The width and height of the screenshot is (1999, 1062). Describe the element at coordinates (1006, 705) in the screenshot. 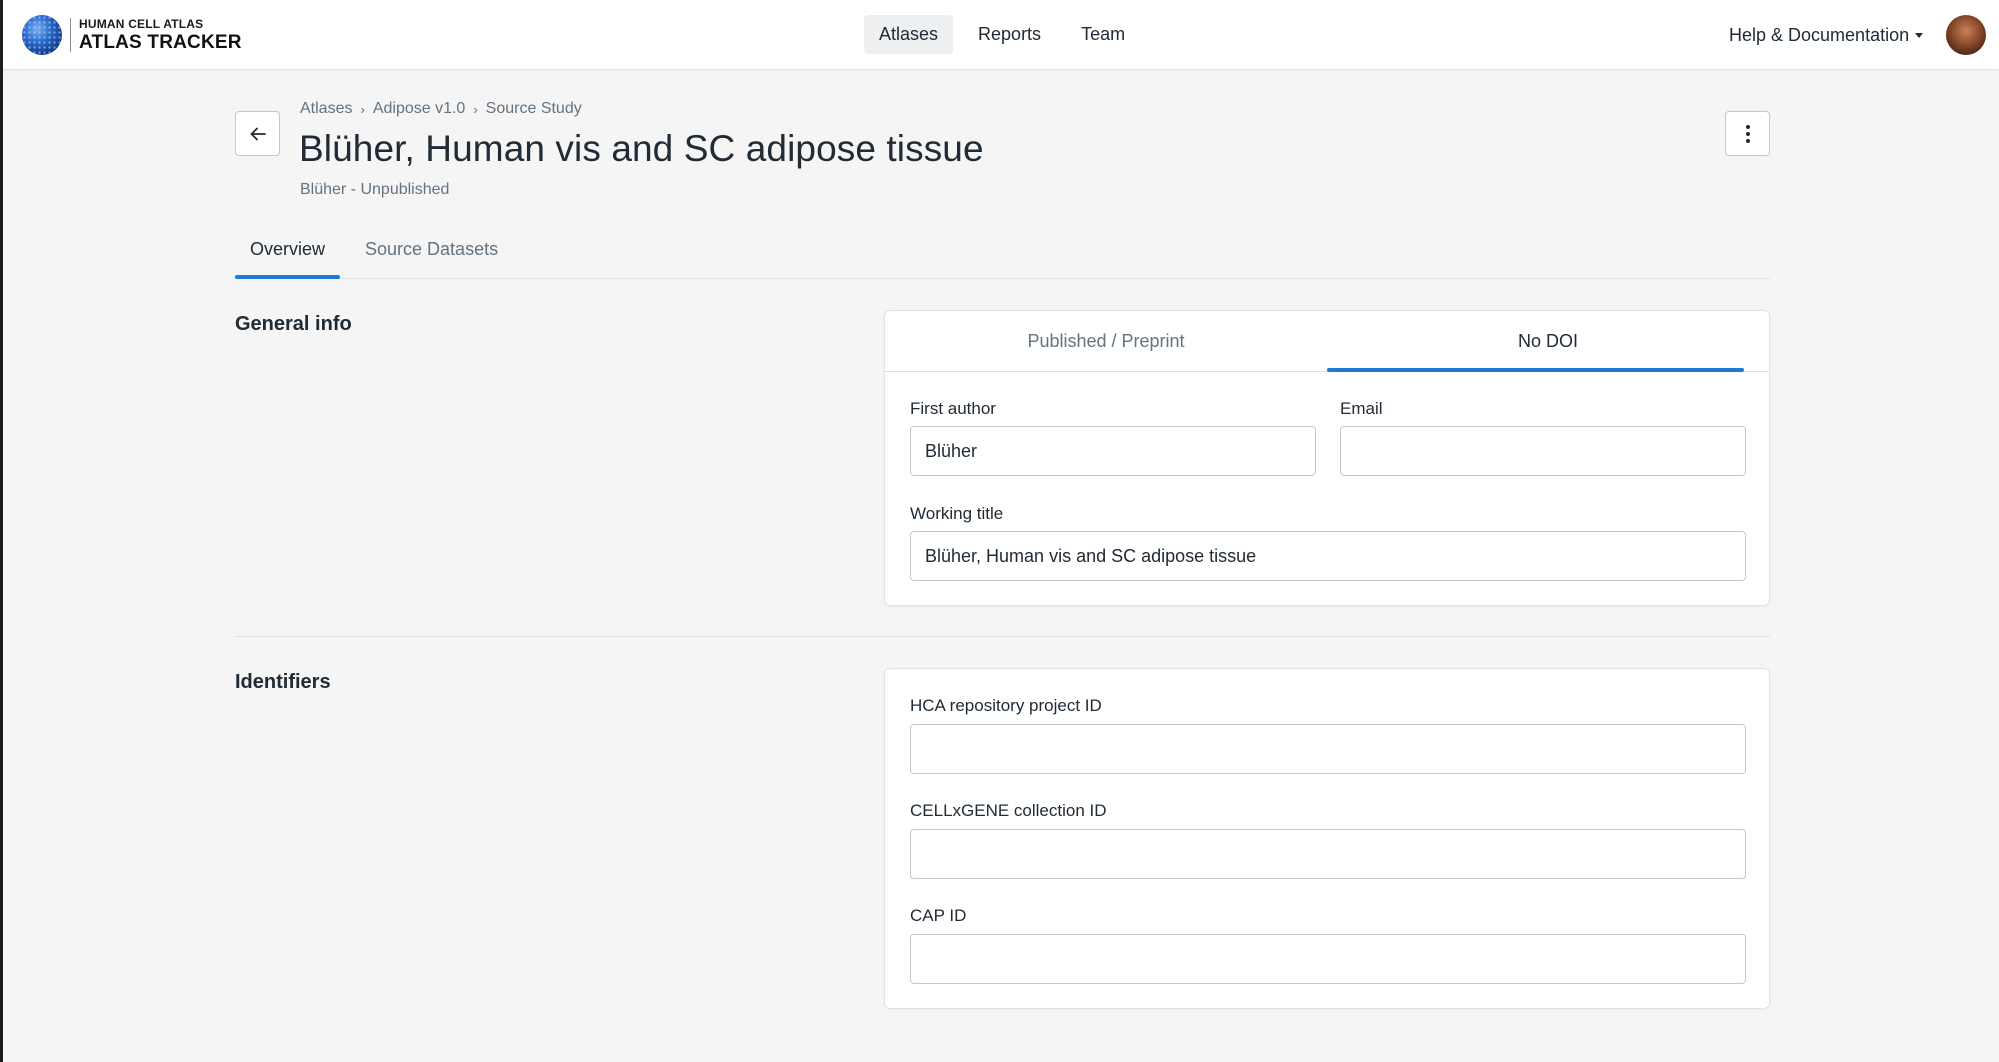

I see `hca-project-id-label: HCA repository project ID` at that location.